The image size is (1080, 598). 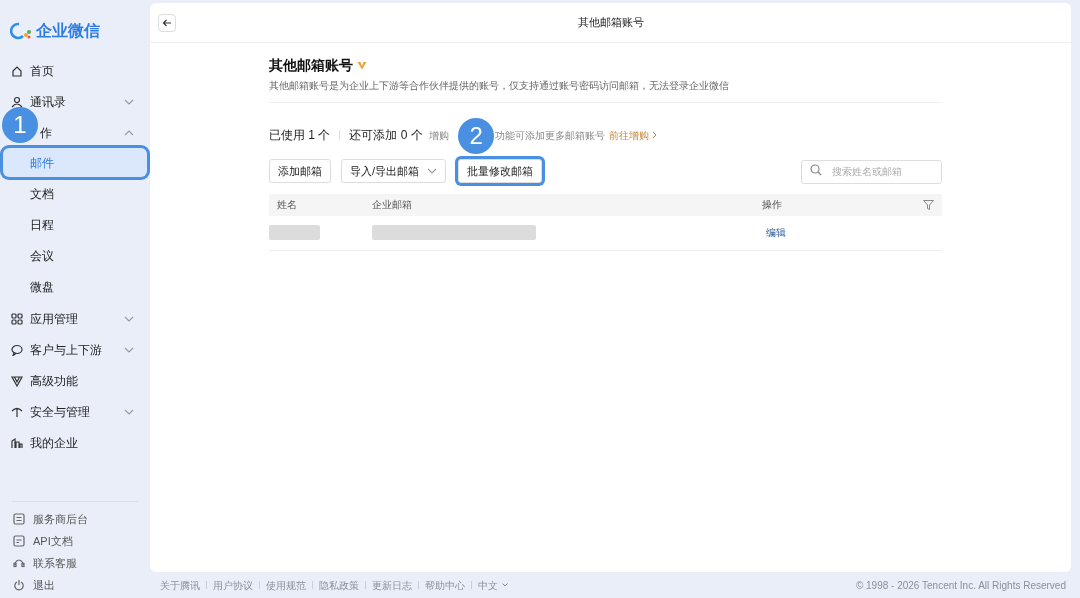 What do you see at coordinates (46, 132) in the screenshot?
I see `nav-item: 作` at bounding box center [46, 132].